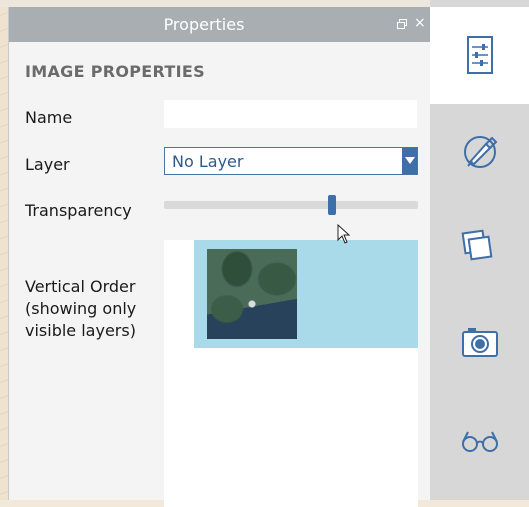 The image size is (529, 507). I want to click on glasses-icon, so click(480, 441).